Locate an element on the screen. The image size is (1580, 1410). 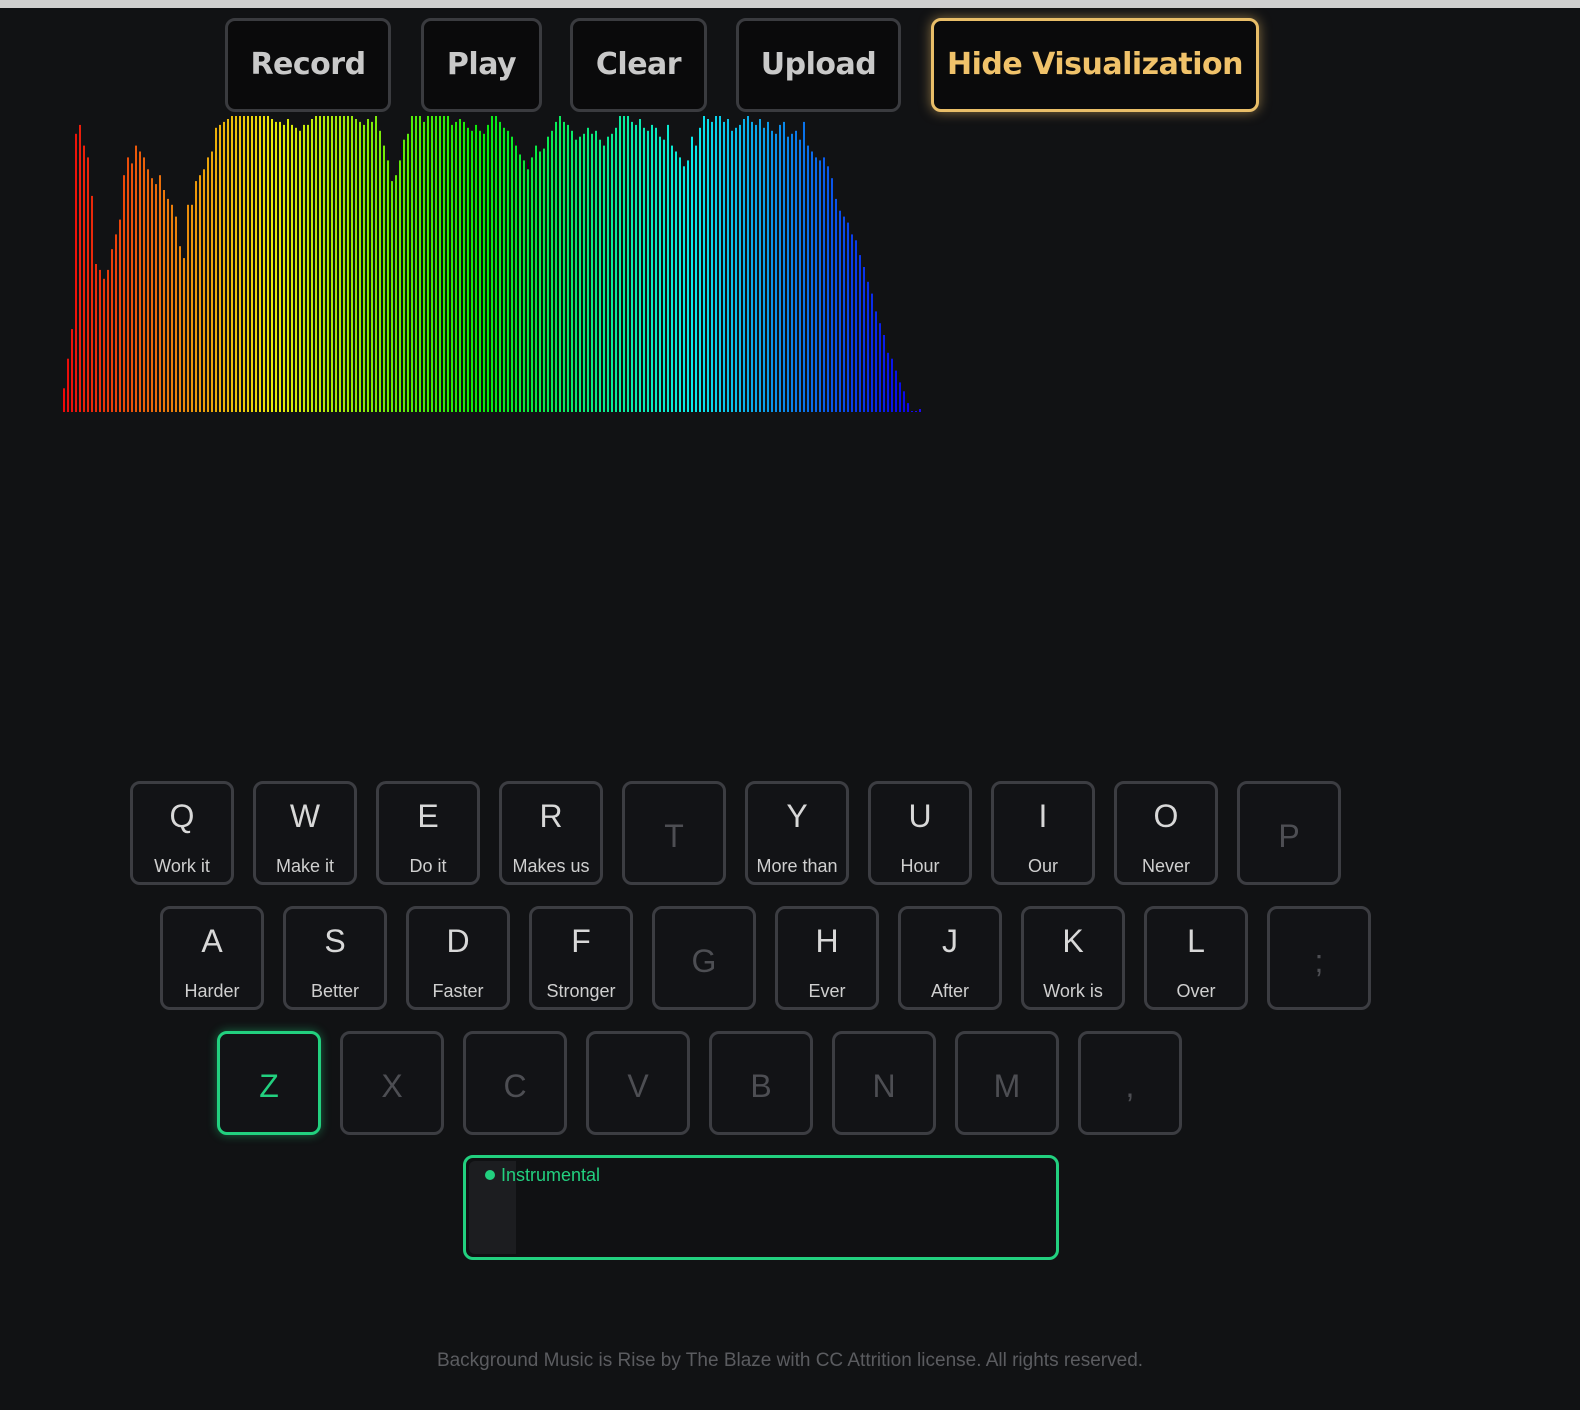
key-a: A Harder is located at coordinates (212, 958).